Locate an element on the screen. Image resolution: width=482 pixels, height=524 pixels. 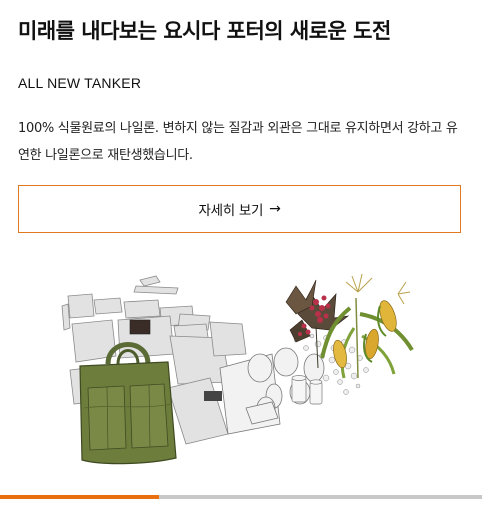
brand-tag-icon is located at coordinates (140, 327).